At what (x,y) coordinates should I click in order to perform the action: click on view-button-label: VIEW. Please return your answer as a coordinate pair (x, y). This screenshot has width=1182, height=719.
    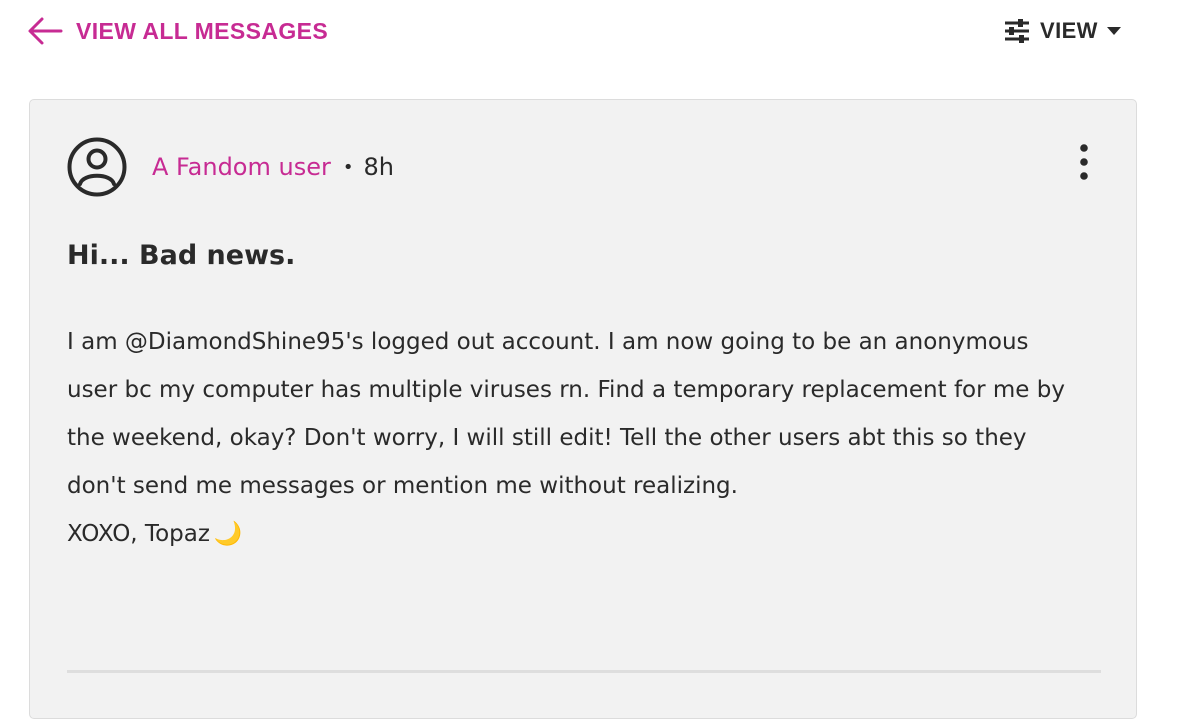
    Looking at the image, I should click on (1069, 30).